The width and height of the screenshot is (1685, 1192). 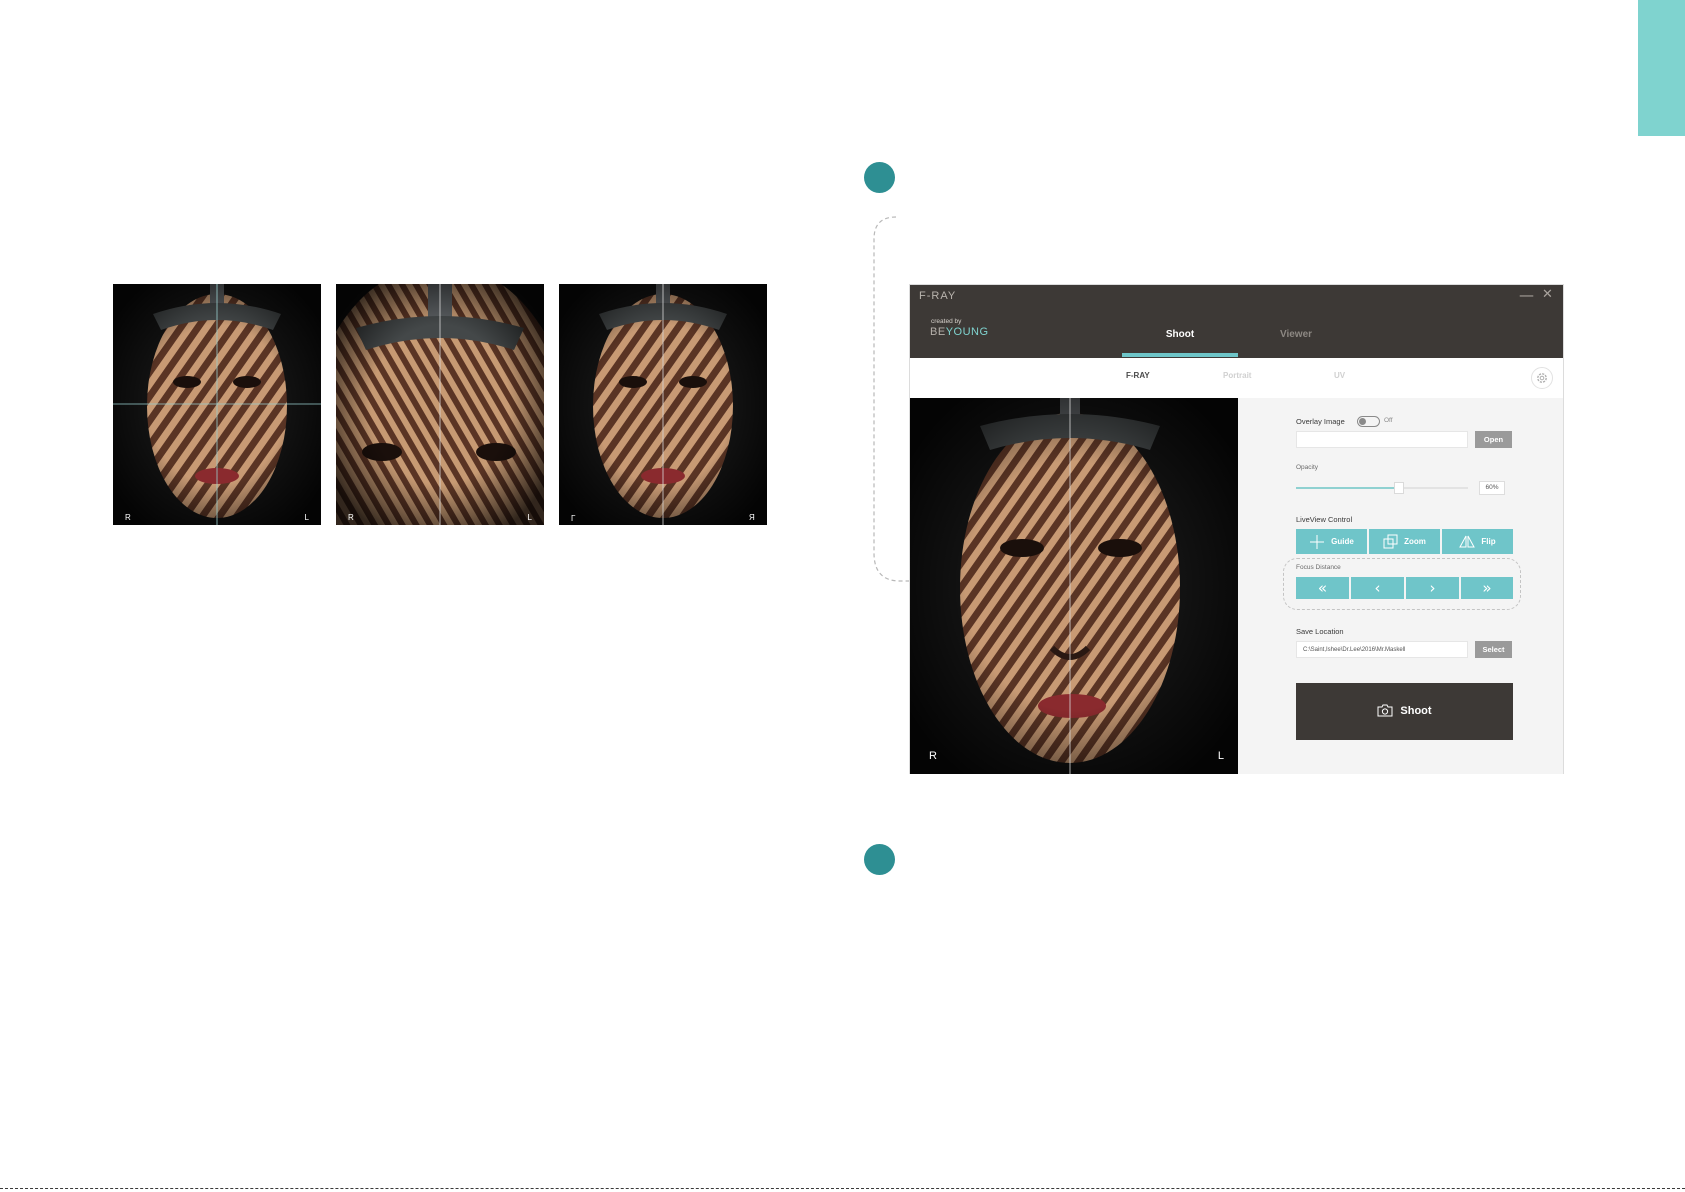 What do you see at coordinates (1368, 421) in the screenshot?
I see `overlay-toggle` at bounding box center [1368, 421].